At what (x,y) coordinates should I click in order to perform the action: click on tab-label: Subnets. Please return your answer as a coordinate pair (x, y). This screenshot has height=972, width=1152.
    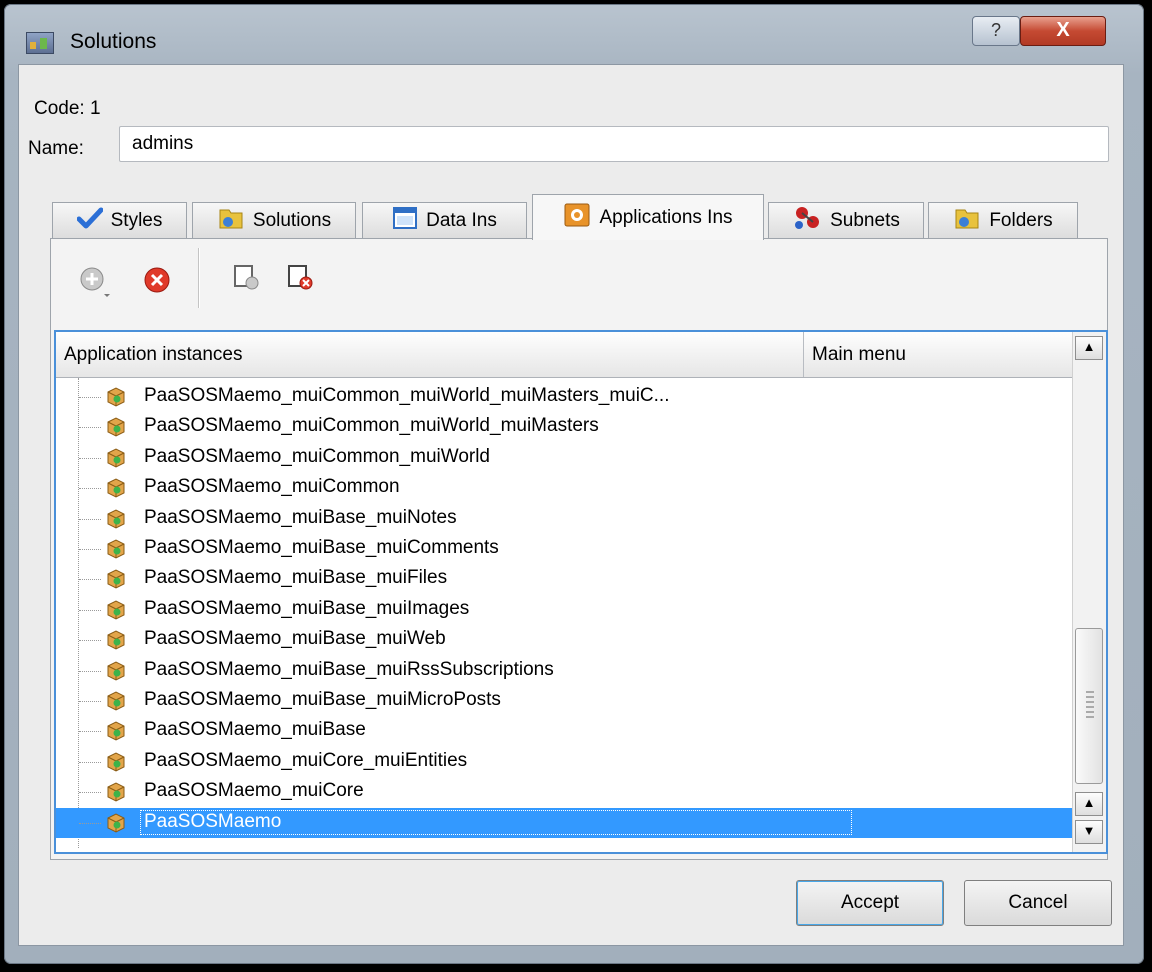
    Looking at the image, I should click on (865, 220).